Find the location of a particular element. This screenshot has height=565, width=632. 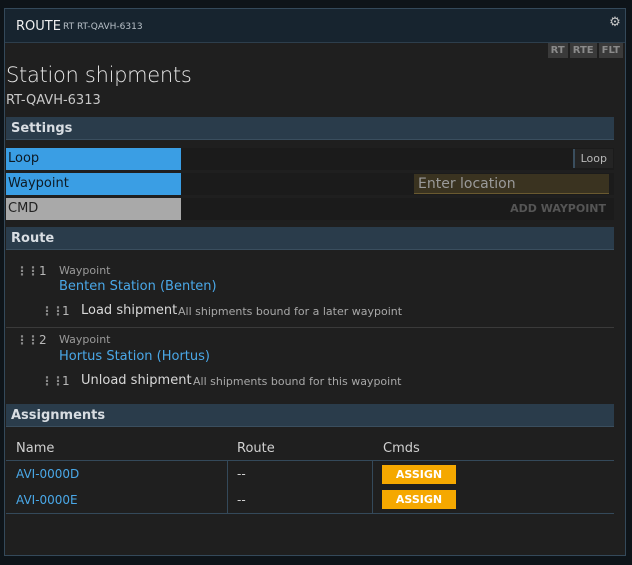

tab-rt: RT is located at coordinates (557, 50).